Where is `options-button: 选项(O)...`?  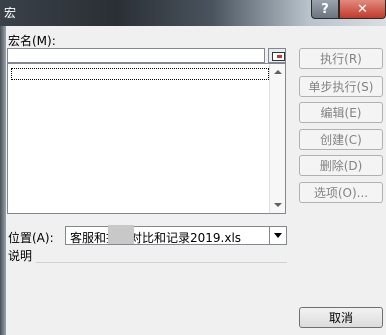
options-button: 选项(O)... is located at coordinates (341, 192).